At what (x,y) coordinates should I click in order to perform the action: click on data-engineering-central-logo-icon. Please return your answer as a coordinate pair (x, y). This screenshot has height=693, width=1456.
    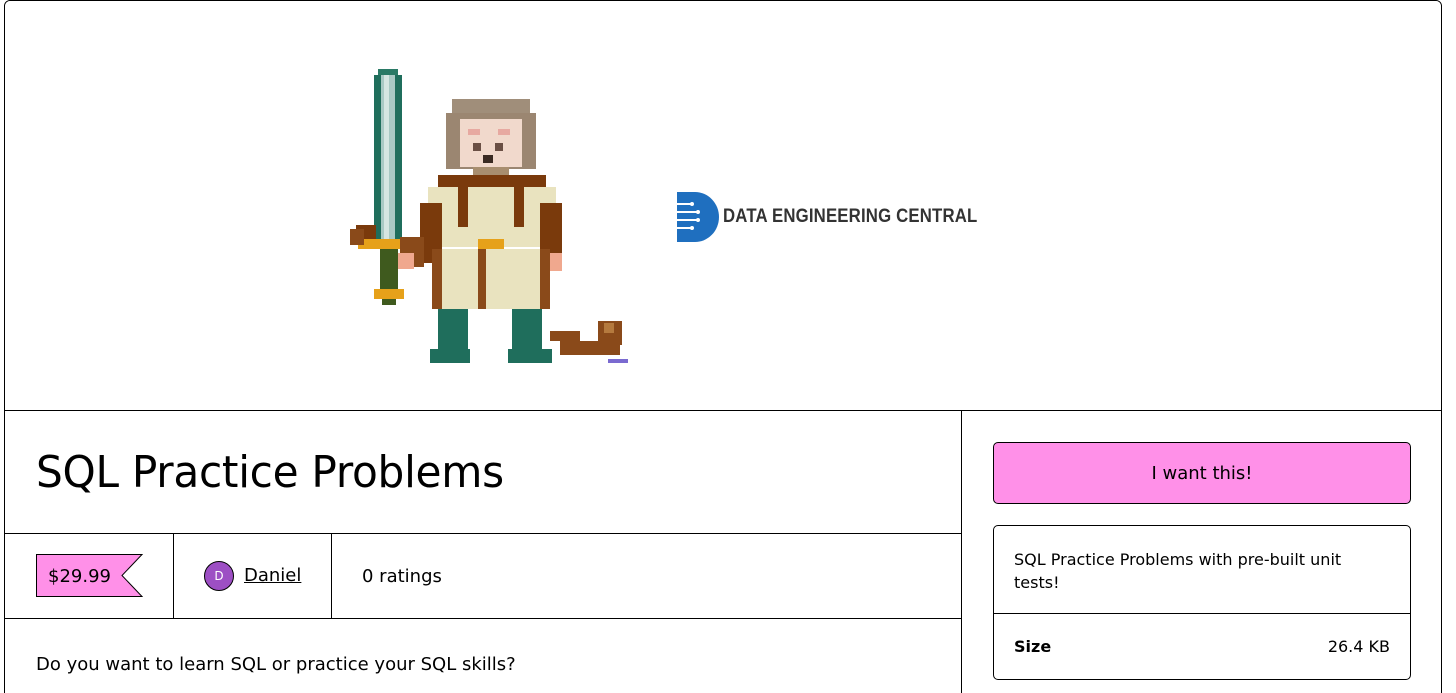
    Looking at the image, I should click on (697, 219).